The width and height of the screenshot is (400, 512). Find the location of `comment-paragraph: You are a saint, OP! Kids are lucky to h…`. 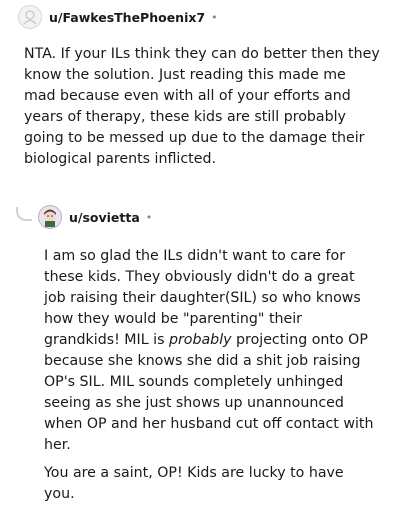

comment-paragraph: You are a saint, OP! Kids are lucky to h… is located at coordinates (194, 483).